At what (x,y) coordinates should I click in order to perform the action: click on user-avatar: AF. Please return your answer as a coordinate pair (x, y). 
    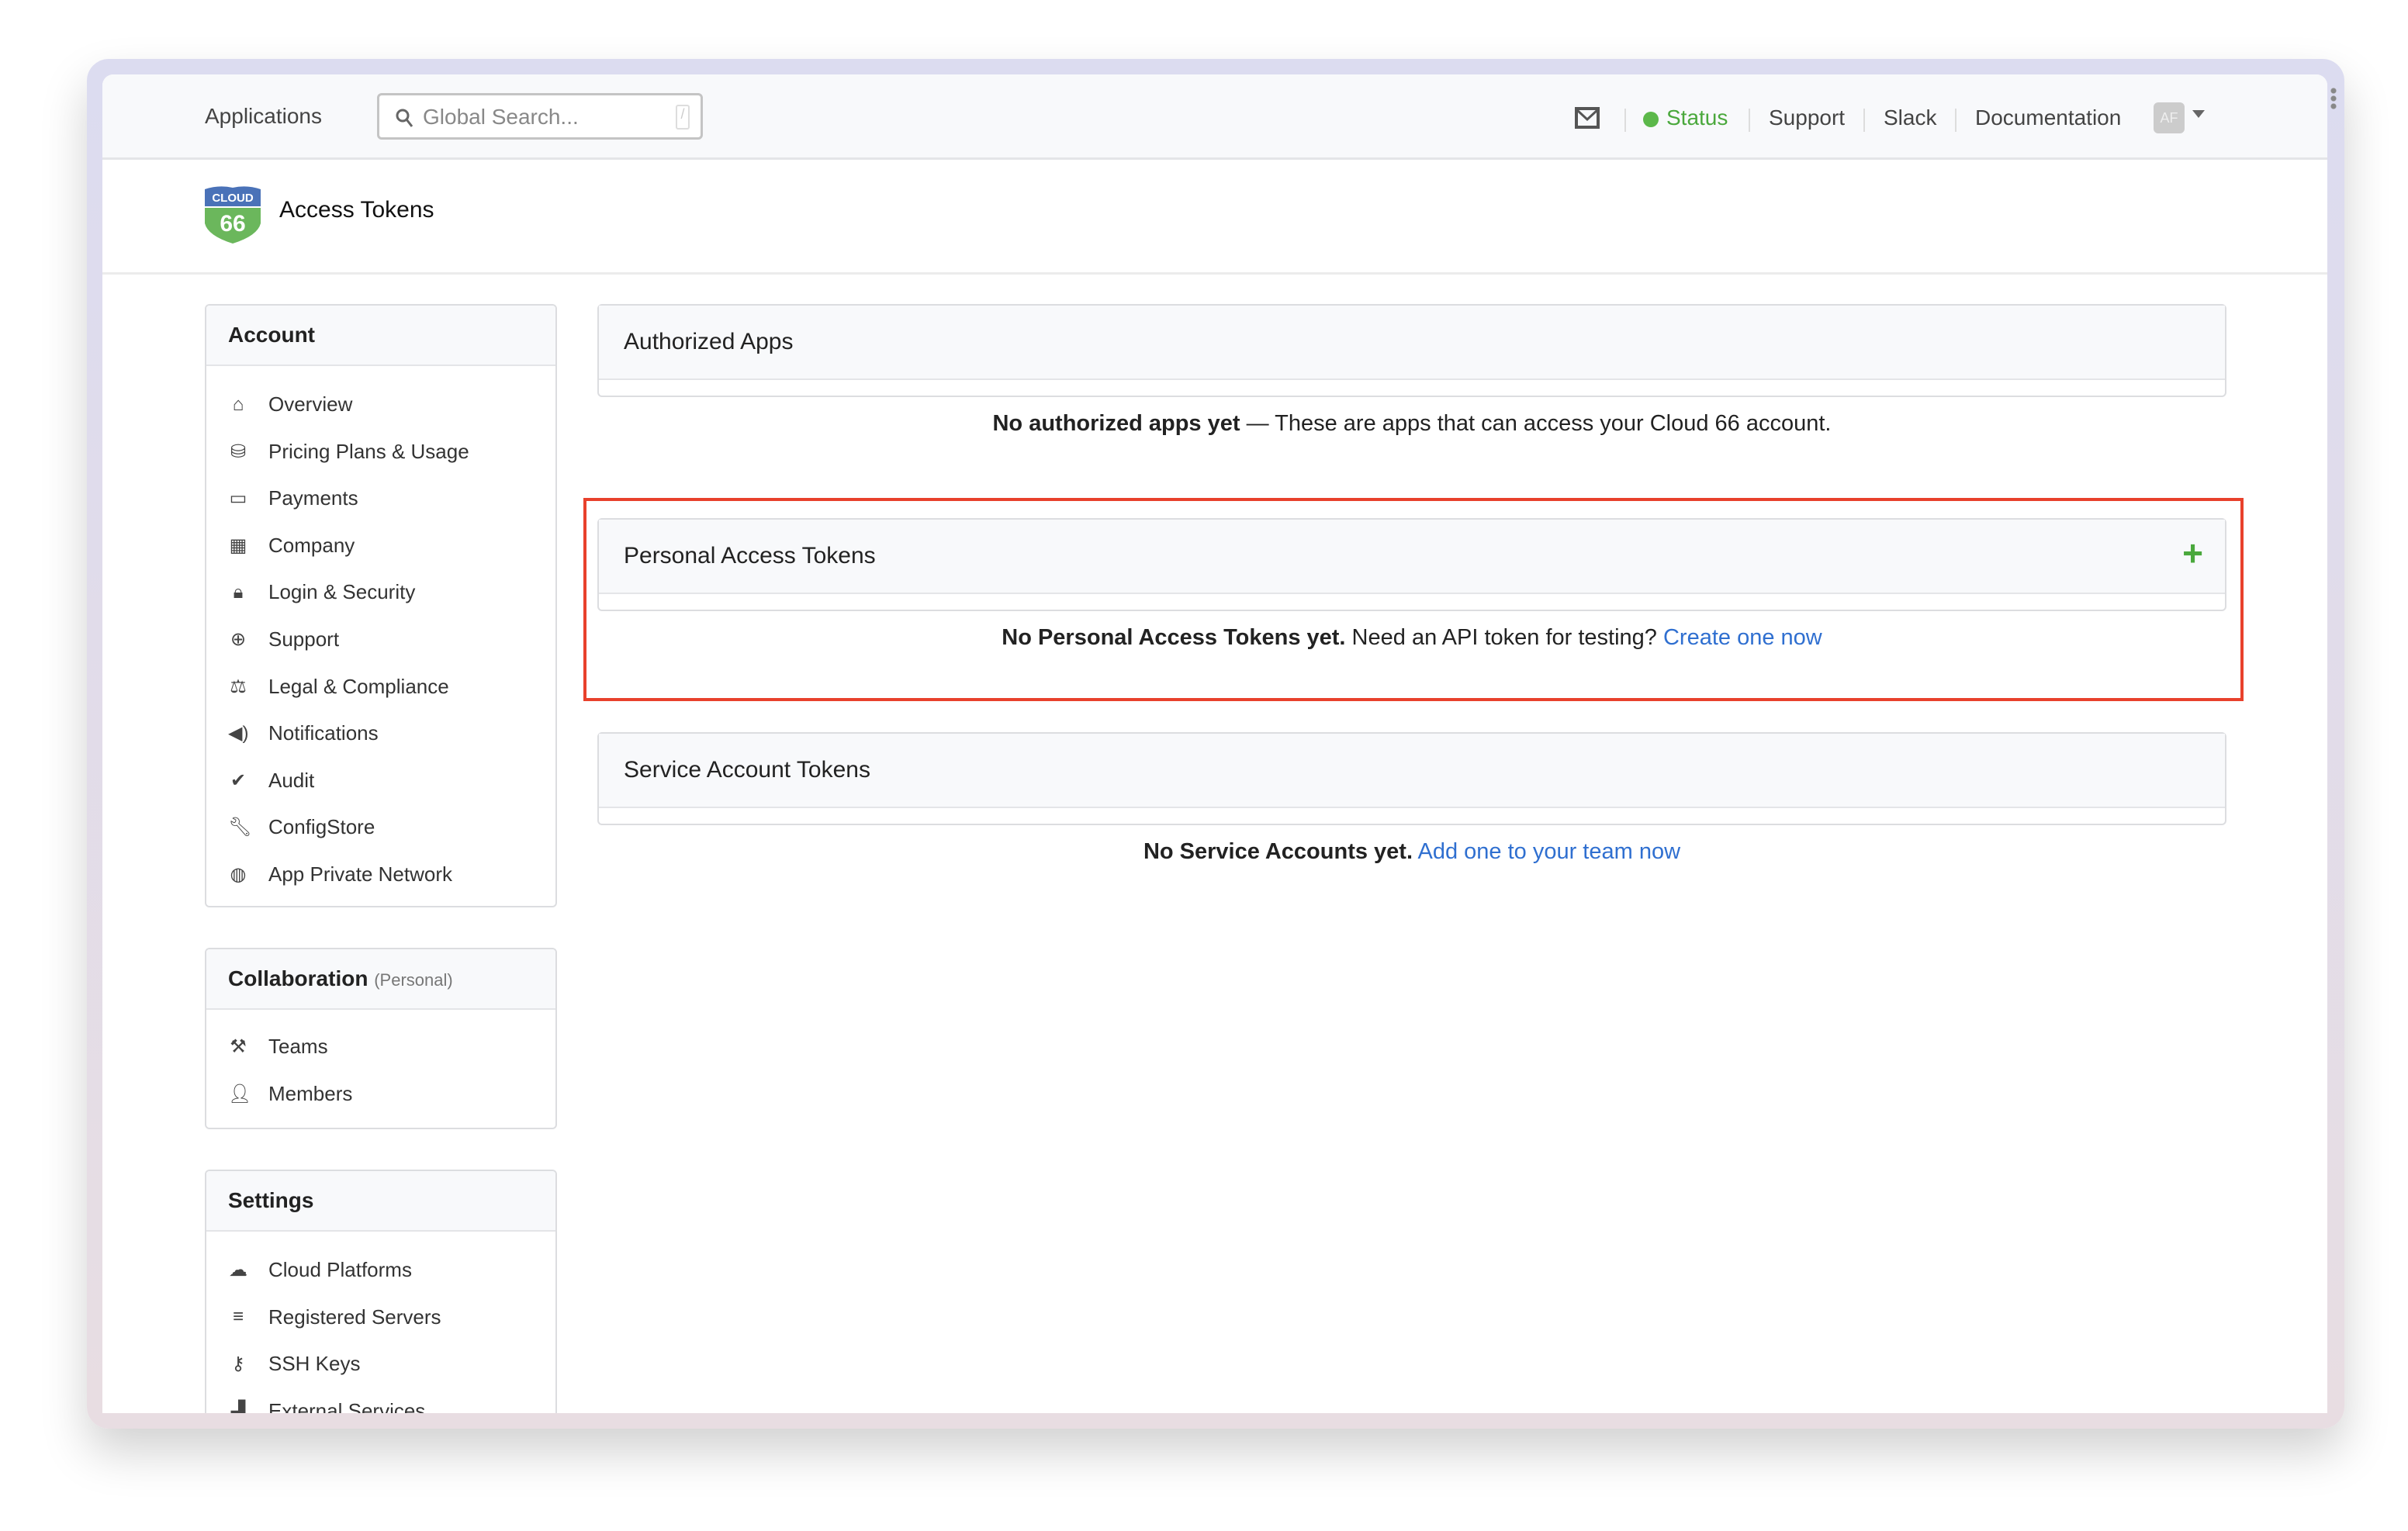
    Looking at the image, I should click on (2169, 117).